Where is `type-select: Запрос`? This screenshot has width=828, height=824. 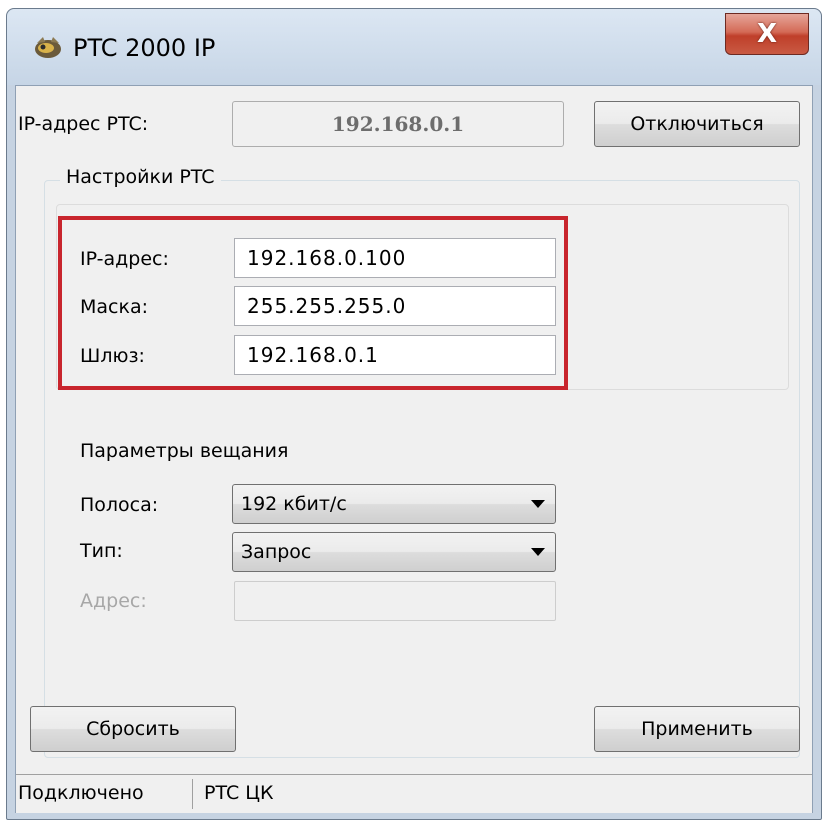
type-select: Запрос is located at coordinates (394, 552).